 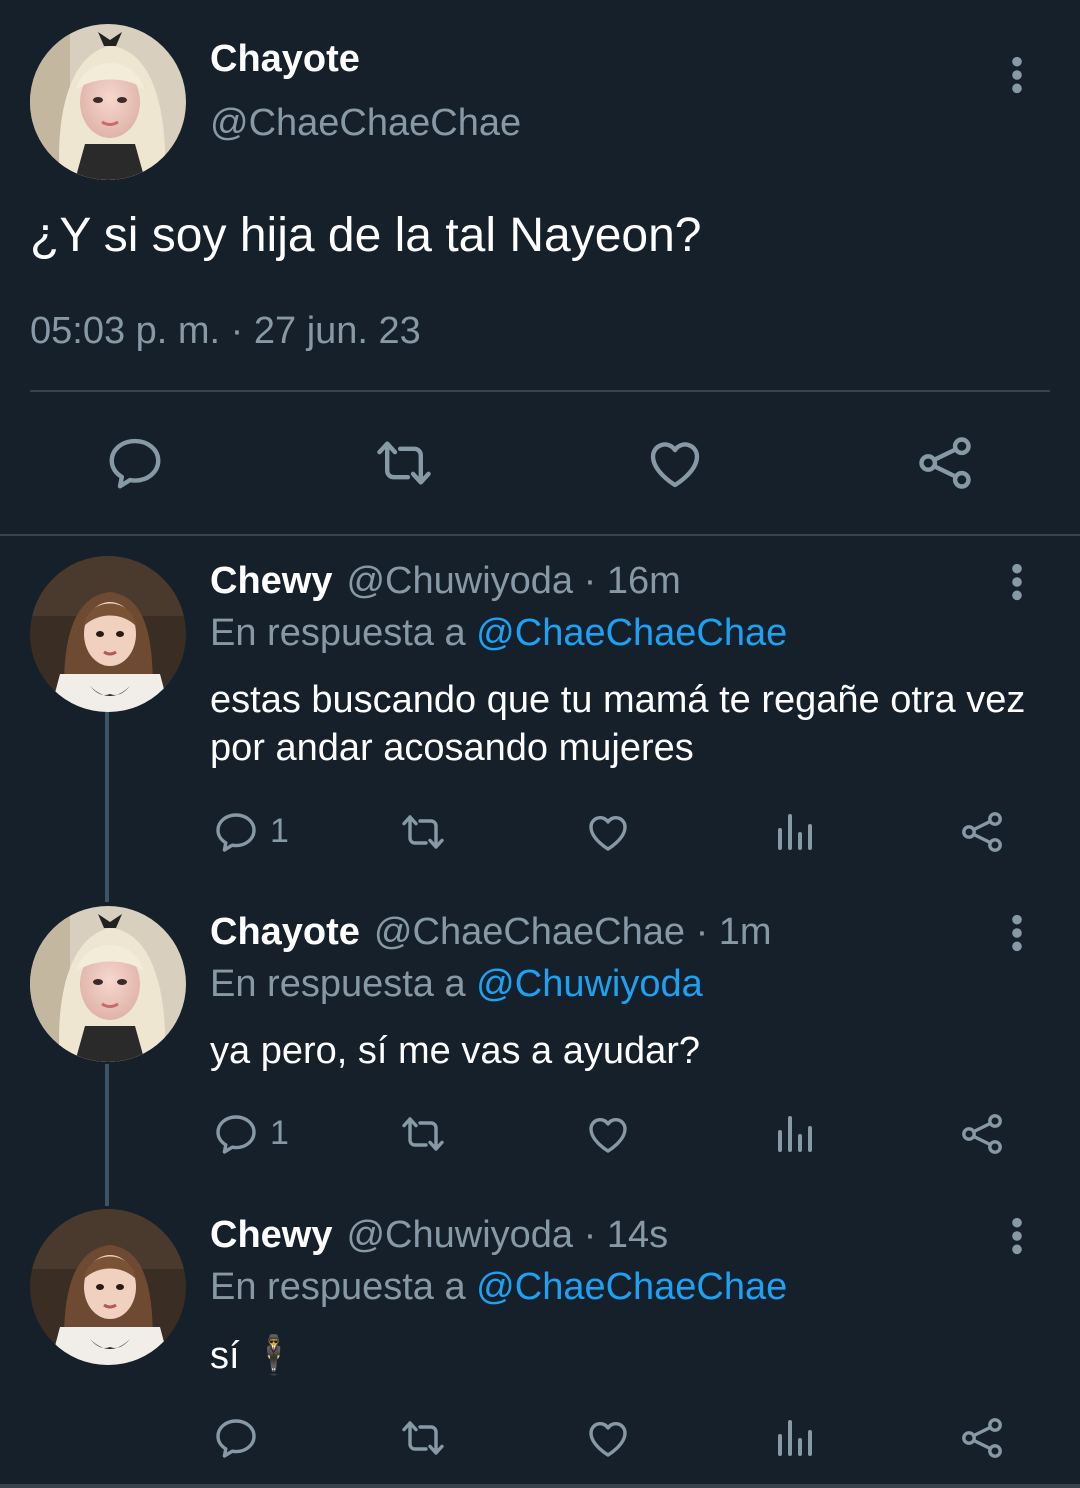 What do you see at coordinates (366, 235) in the screenshot?
I see `tweet-text: ¿Y si soy hija de la tal Nayeon?` at bounding box center [366, 235].